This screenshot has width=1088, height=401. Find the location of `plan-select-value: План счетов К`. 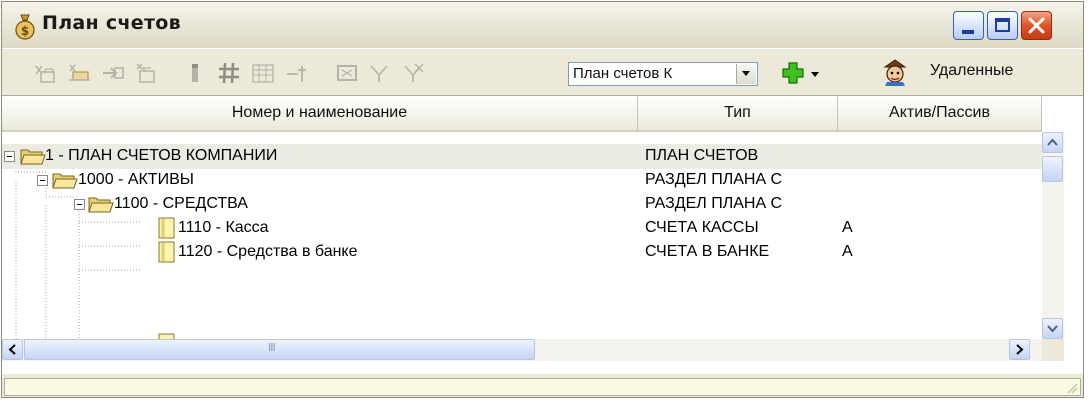

plan-select-value: План счетов К is located at coordinates (623, 73).